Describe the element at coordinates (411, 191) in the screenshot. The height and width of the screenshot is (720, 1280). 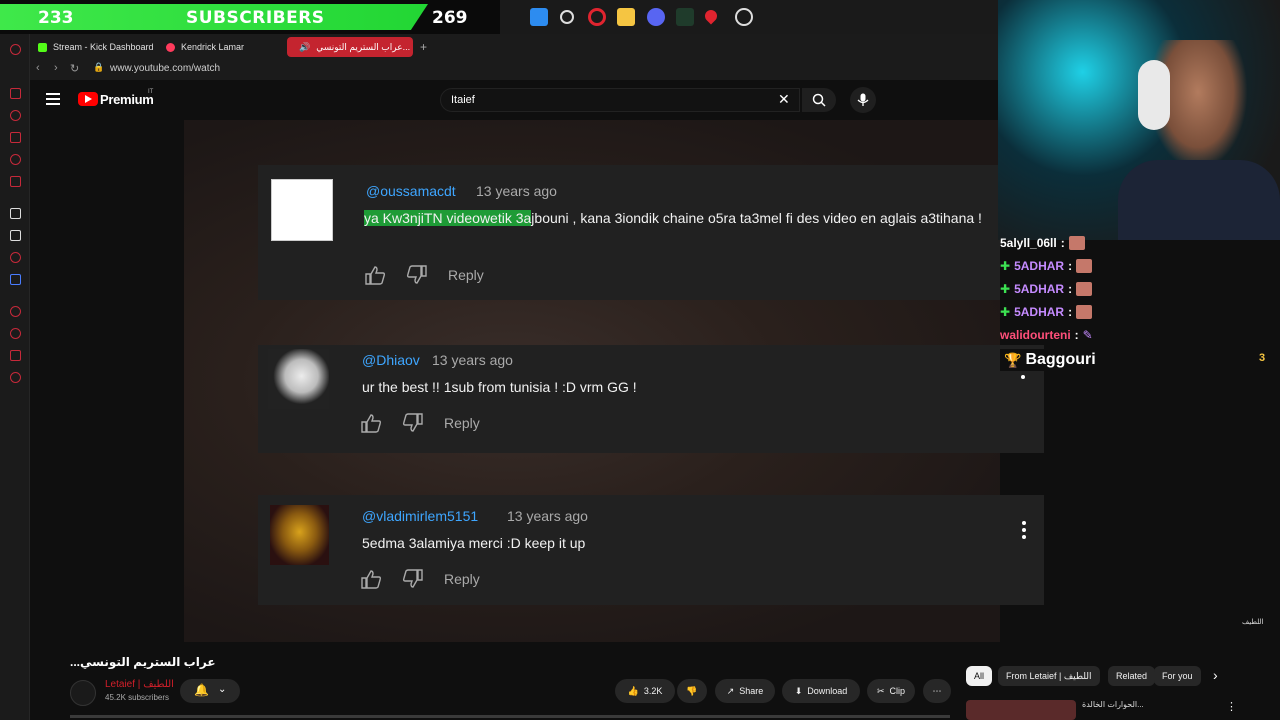
I see `comment-author: @oussamacdt` at that location.